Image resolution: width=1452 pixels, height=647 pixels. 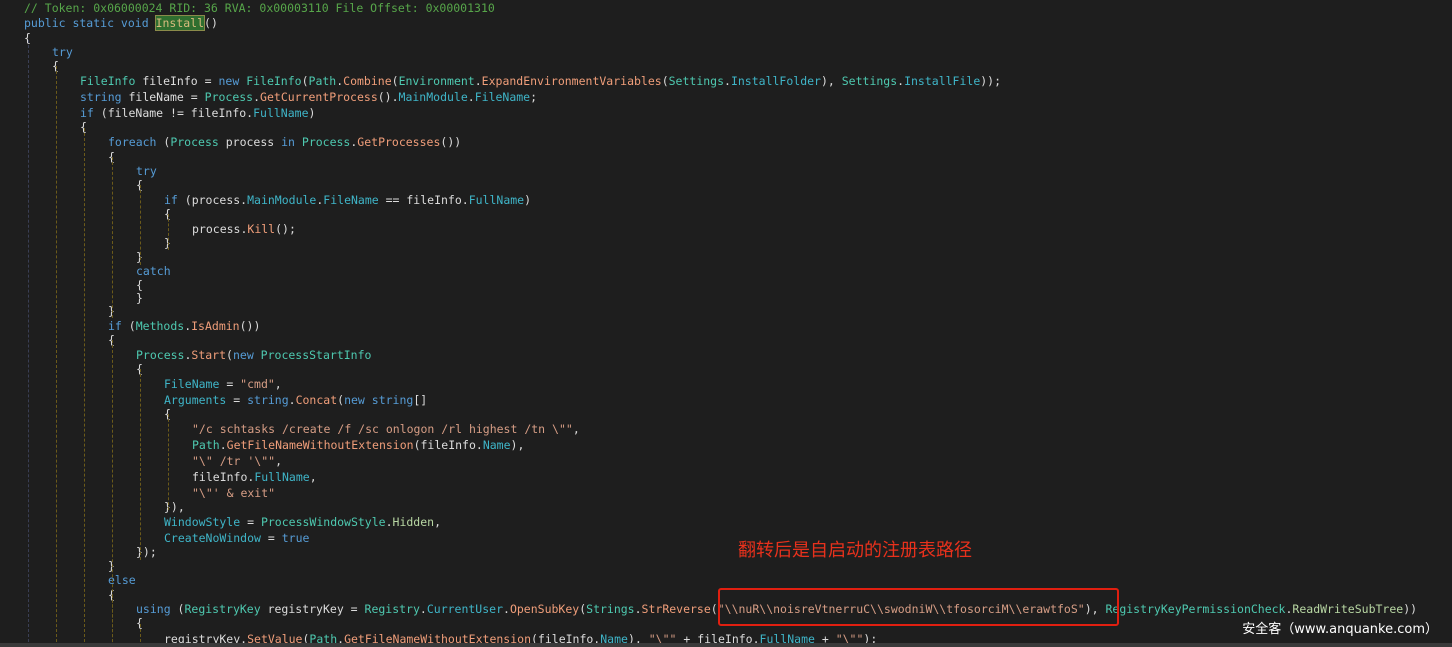 I want to click on code-token: Registry, so click(x=392, y=609).